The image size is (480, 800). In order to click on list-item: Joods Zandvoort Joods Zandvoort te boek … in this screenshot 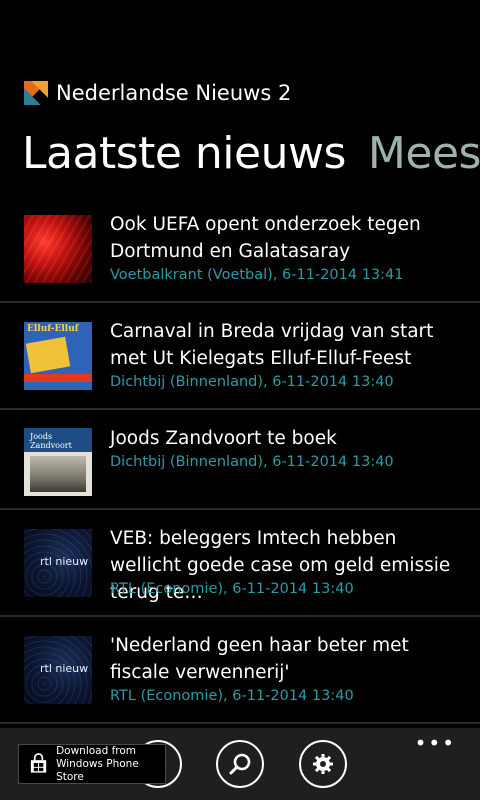, I will do `click(240, 460)`.